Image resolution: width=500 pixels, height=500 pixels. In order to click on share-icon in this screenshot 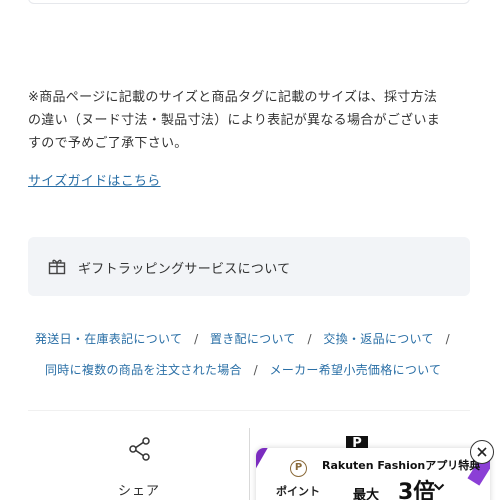, I will do `click(139, 449)`.